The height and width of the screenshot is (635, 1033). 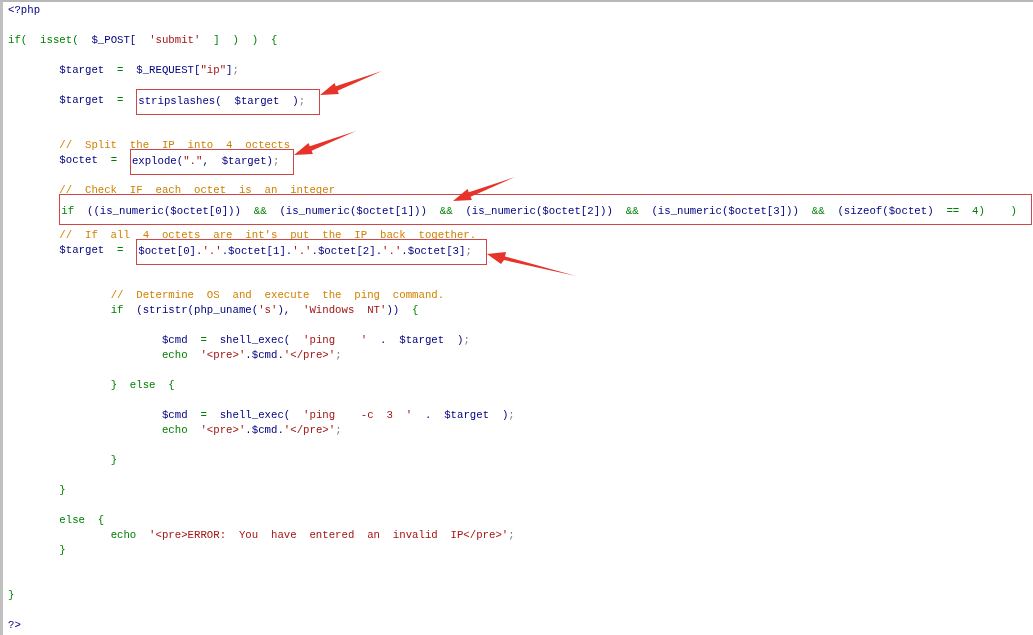 What do you see at coordinates (741, 211) in the screenshot?
I see `code-text: (is_numeric($octet[2])) && (is_numeric($octet[3])) && (sizeof($octet) == 4) )` at bounding box center [741, 211].